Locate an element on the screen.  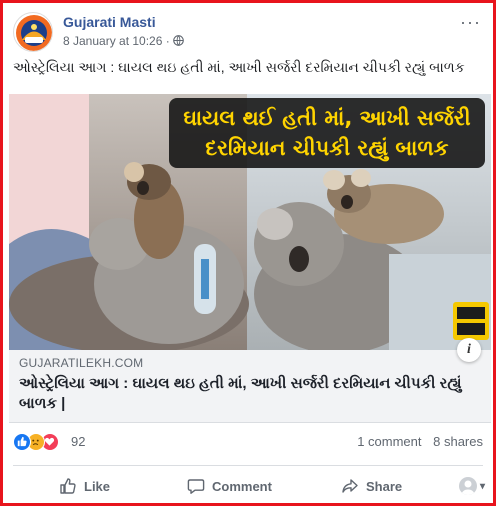
share-button: Share is located at coordinates (371, 486).